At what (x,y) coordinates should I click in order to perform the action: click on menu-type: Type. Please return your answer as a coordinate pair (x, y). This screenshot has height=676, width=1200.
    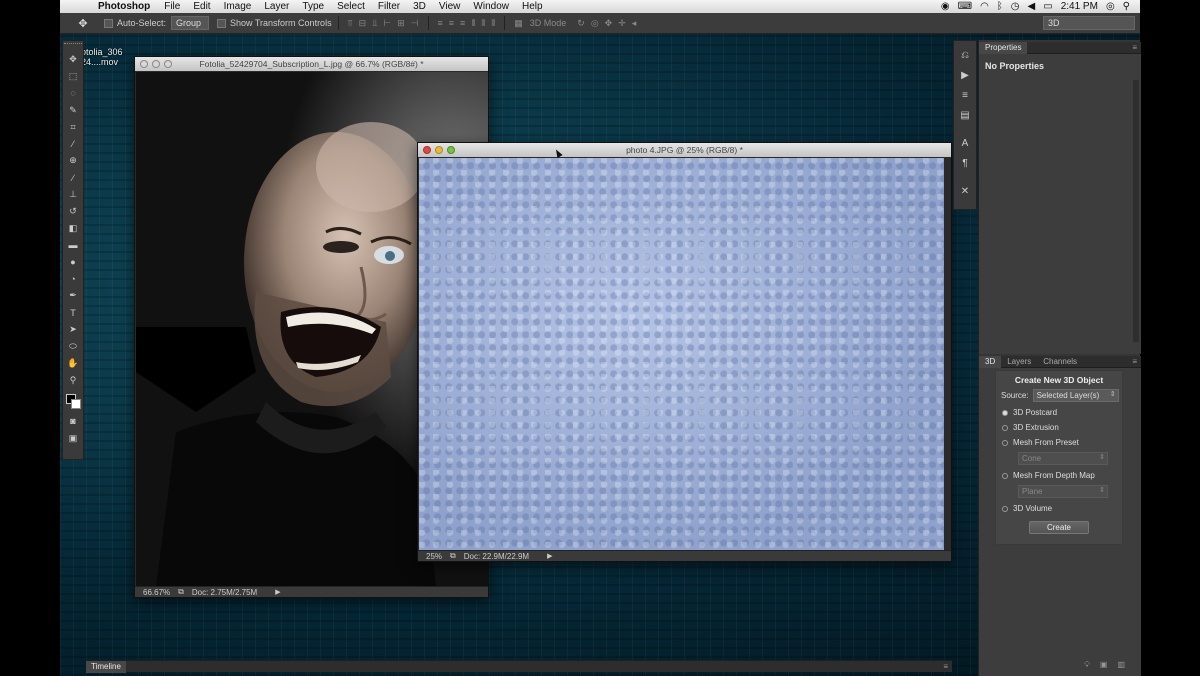
    Looking at the image, I should click on (313, 6).